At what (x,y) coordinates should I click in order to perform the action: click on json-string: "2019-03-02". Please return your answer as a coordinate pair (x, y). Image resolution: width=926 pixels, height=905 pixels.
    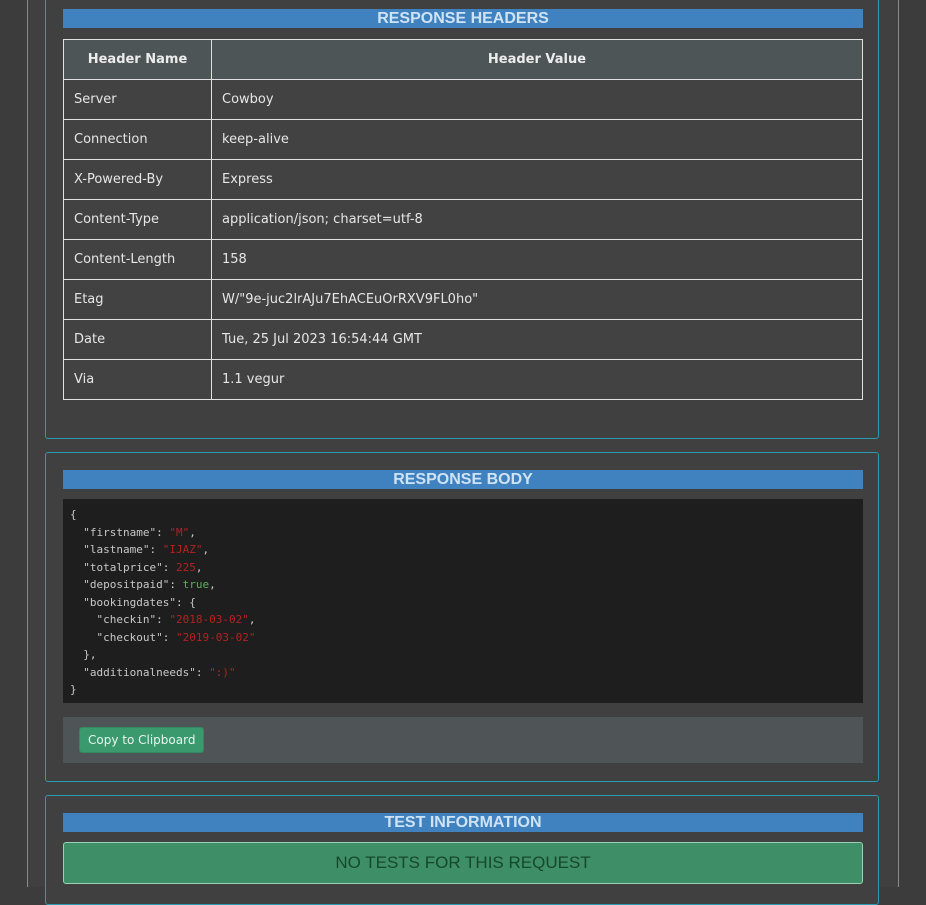
    Looking at the image, I should click on (215, 637).